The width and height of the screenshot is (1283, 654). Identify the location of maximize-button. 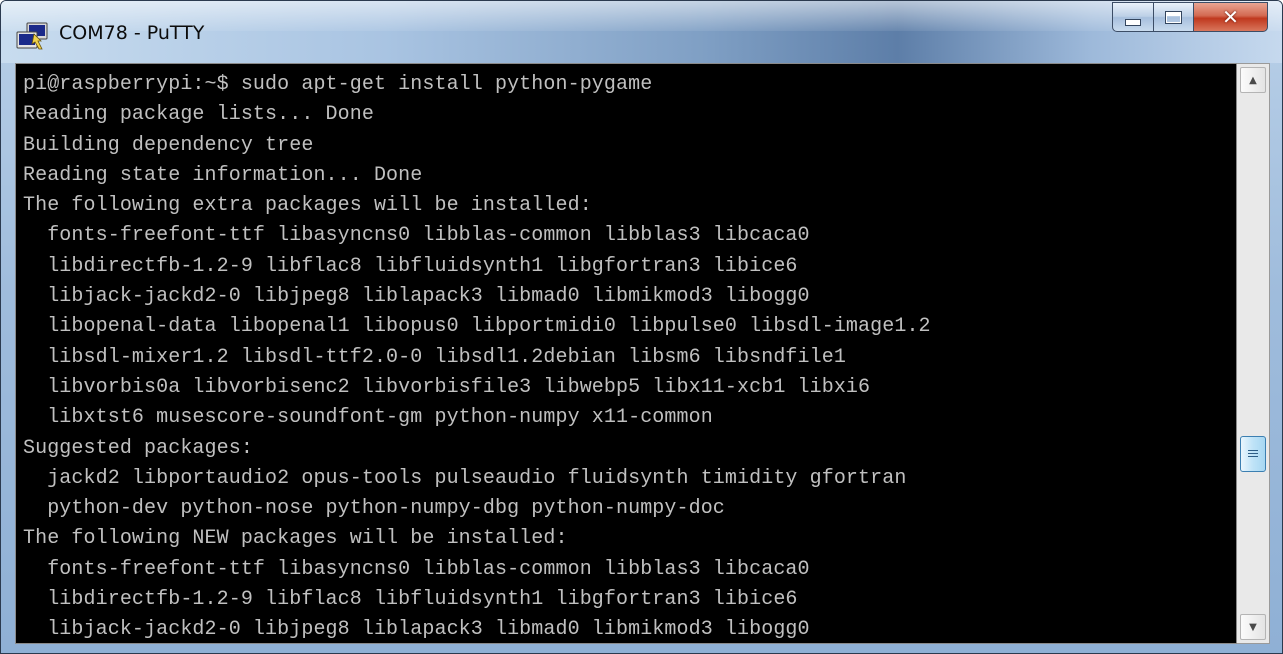
(1174, 17).